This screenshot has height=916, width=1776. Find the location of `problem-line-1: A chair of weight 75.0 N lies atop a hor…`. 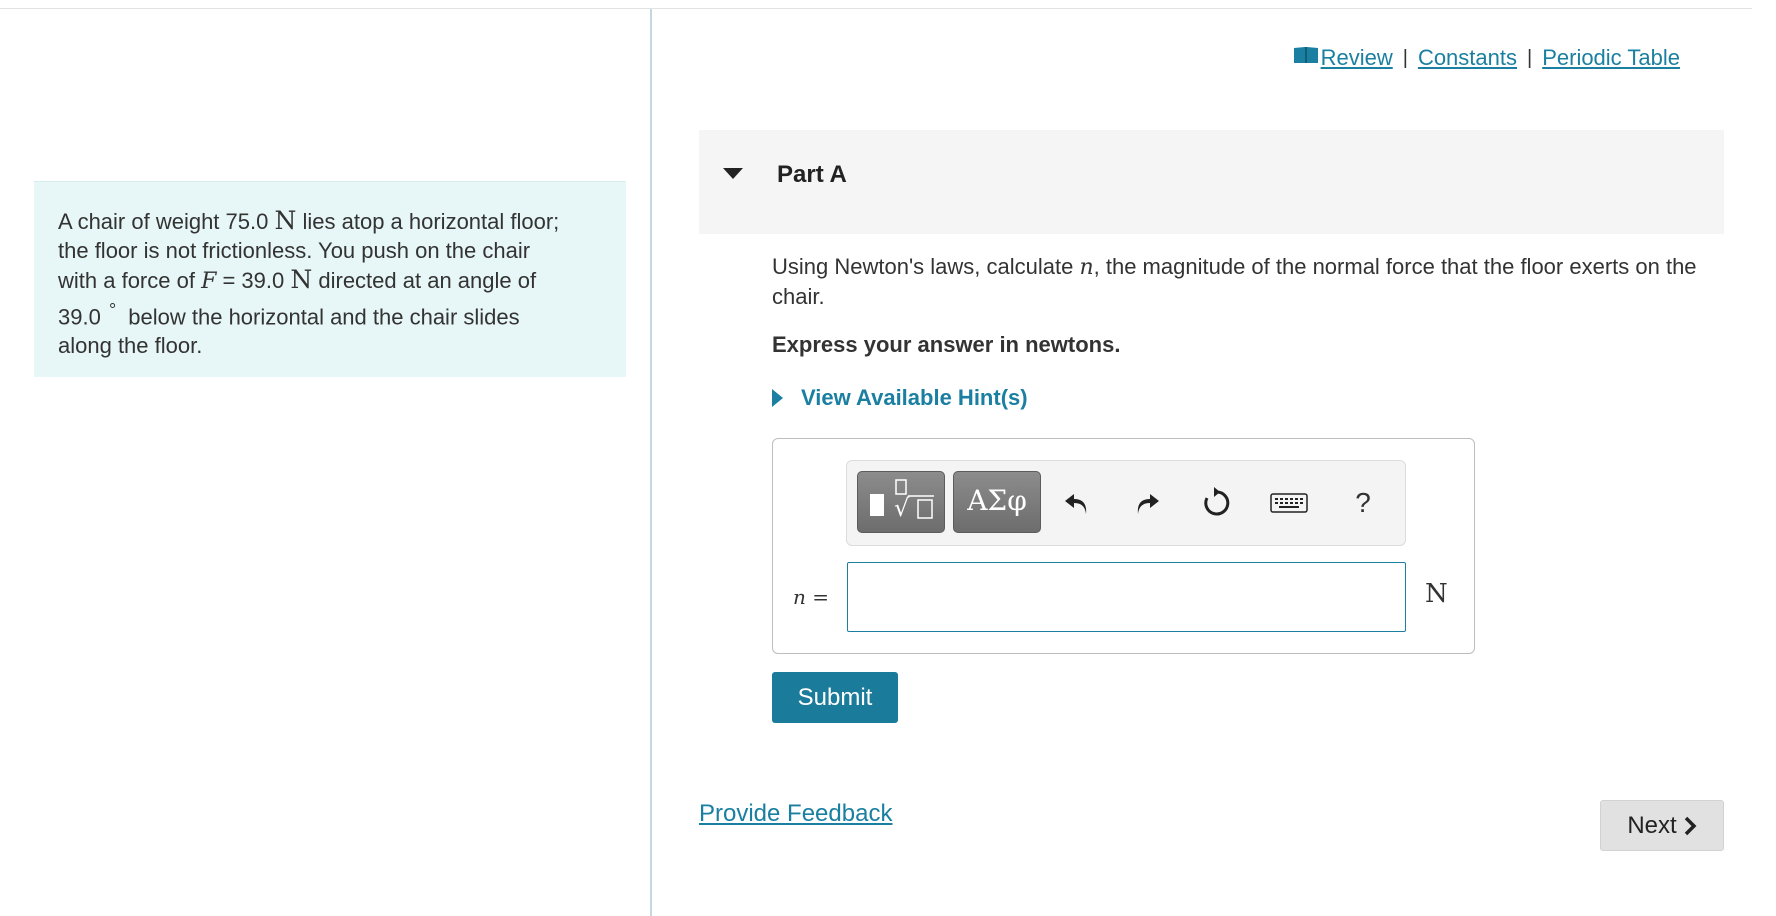

problem-line-1: A chair of weight 75.0 N lies atop a hor… is located at coordinates (330, 221).